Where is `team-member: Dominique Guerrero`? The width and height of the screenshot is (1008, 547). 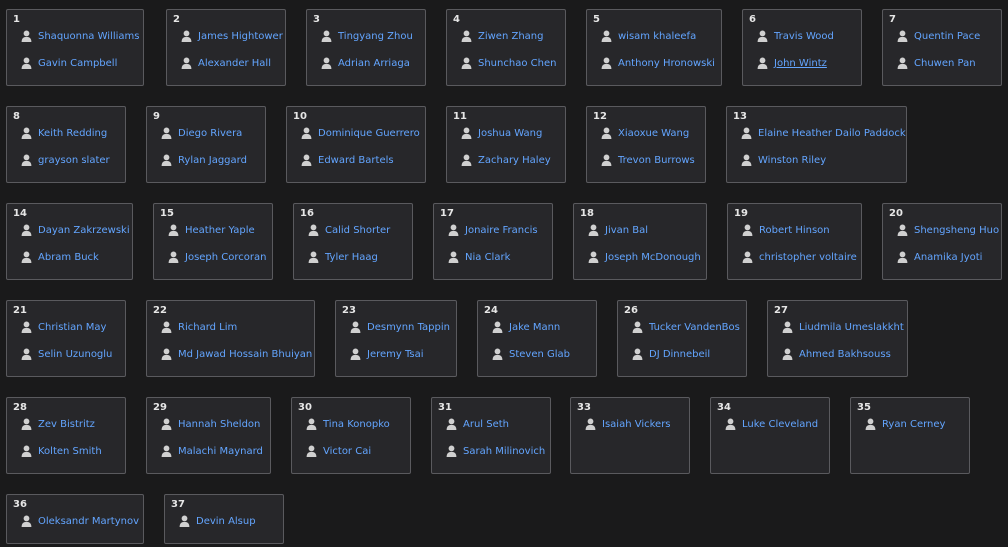
team-member: Dominique Guerrero is located at coordinates (360, 133).